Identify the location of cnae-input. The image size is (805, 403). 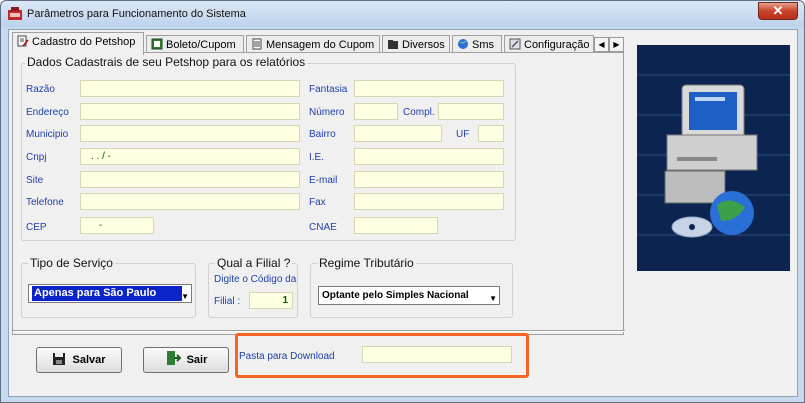
(396, 225).